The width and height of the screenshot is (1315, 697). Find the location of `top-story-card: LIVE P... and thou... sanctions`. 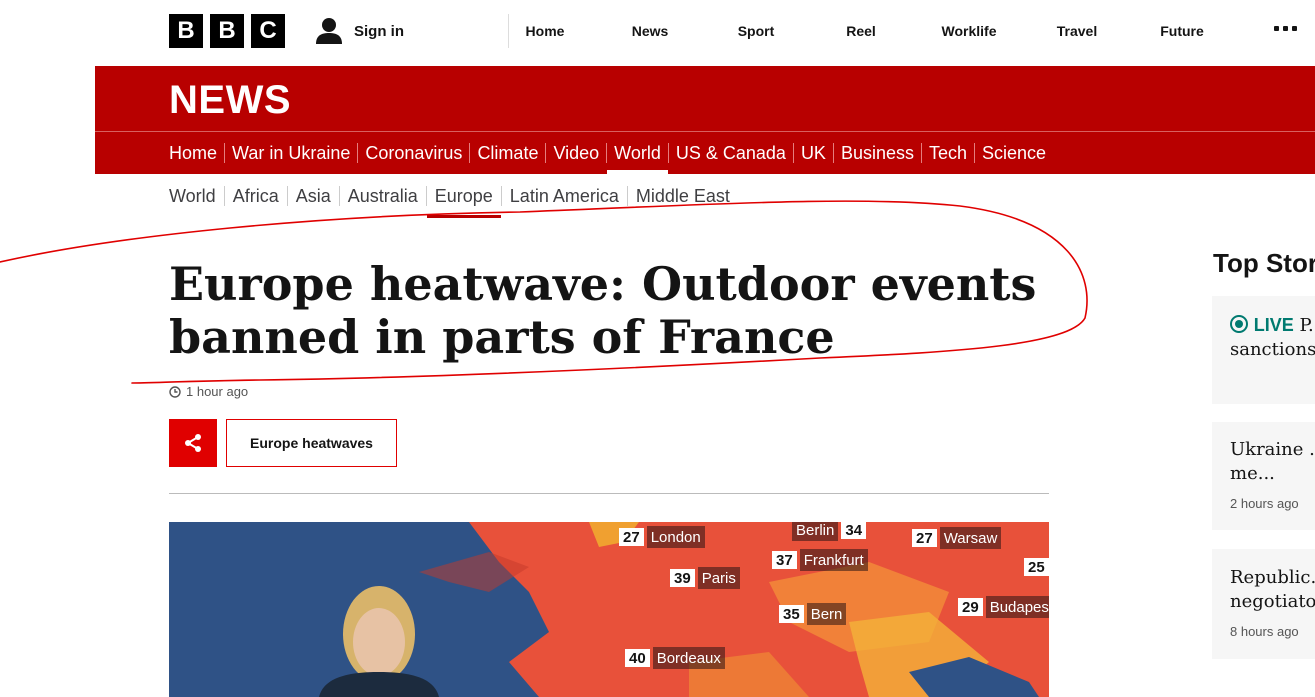

top-story-card: LIVE P... and thou... sanctions is located at coordinates (1263, 350).